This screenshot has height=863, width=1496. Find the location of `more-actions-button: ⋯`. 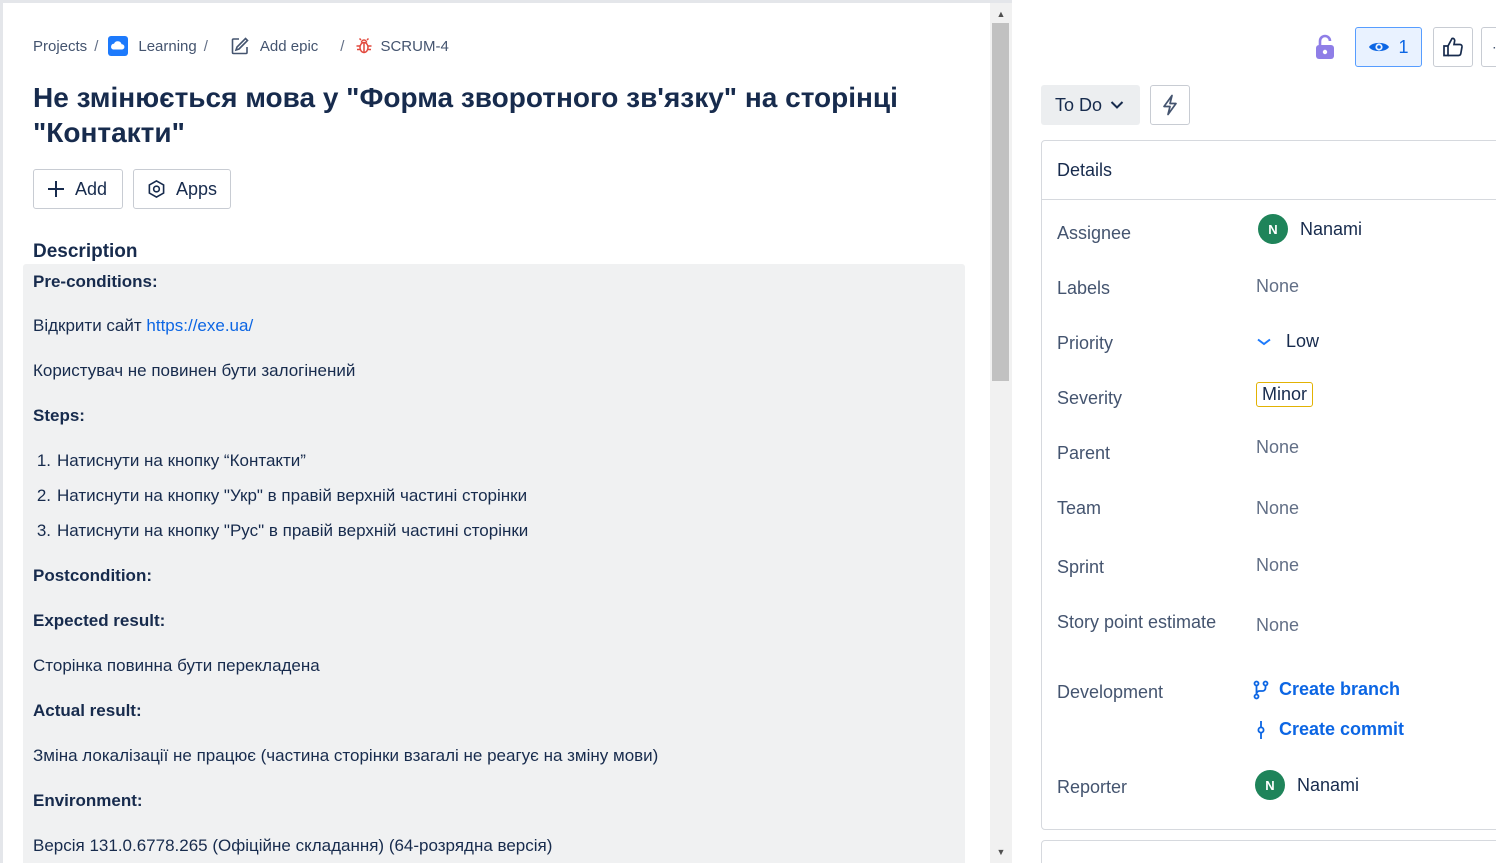

more-actions-button: ⋯ is located at coordinates (1488, 47).